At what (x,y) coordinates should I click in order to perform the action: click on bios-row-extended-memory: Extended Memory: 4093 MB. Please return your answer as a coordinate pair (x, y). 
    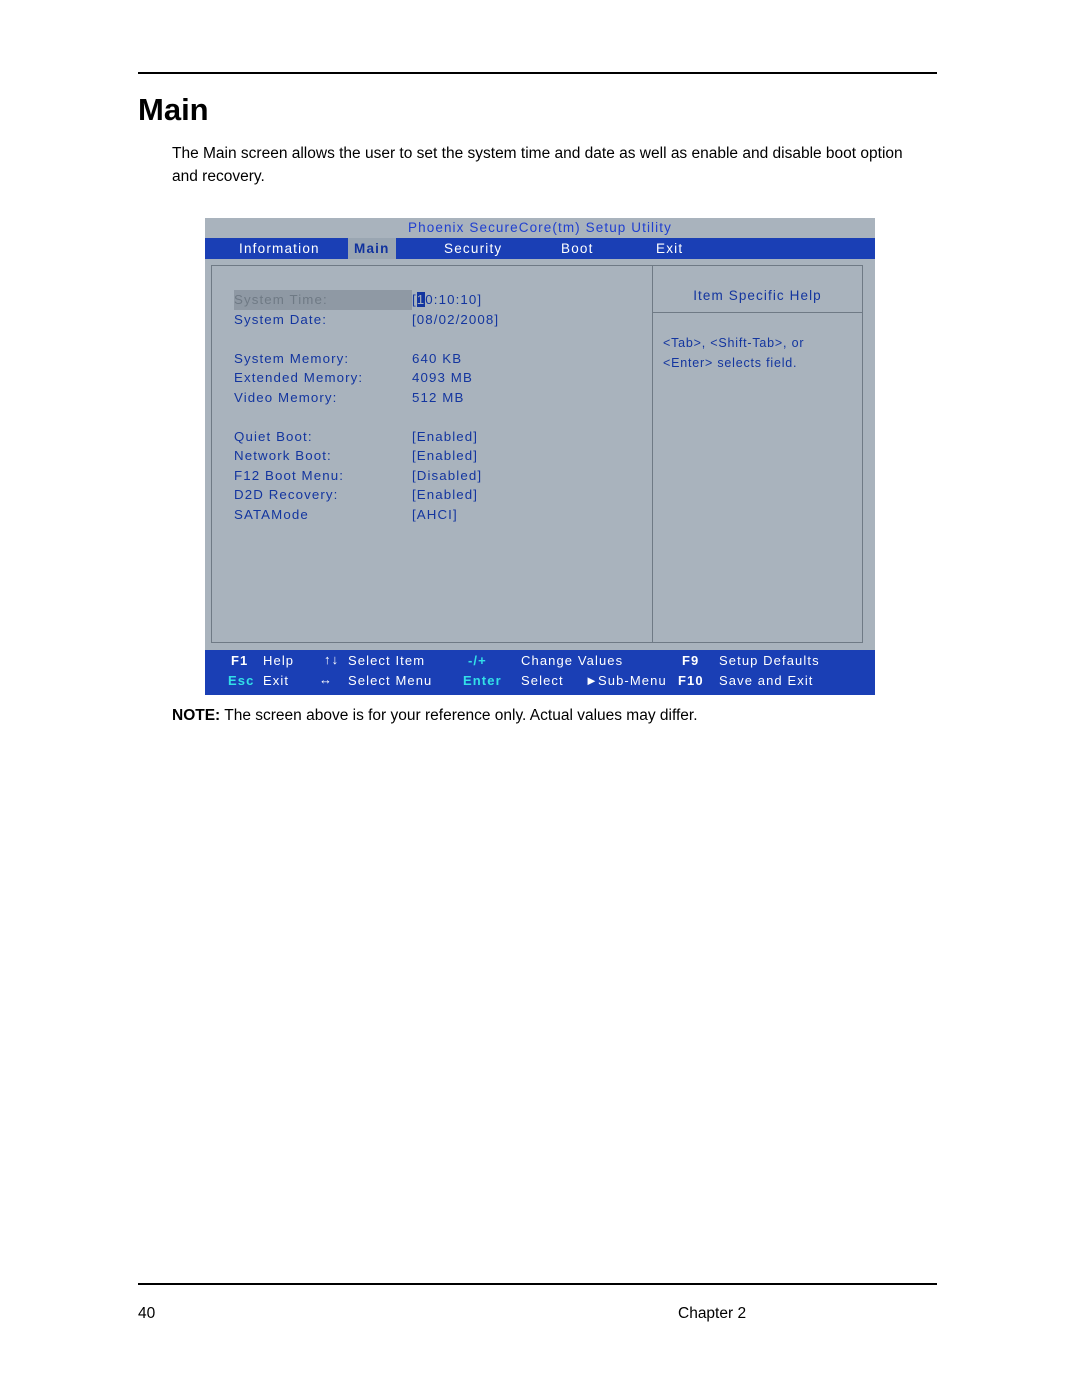
    Looking at the image, I should click on (434, 378).